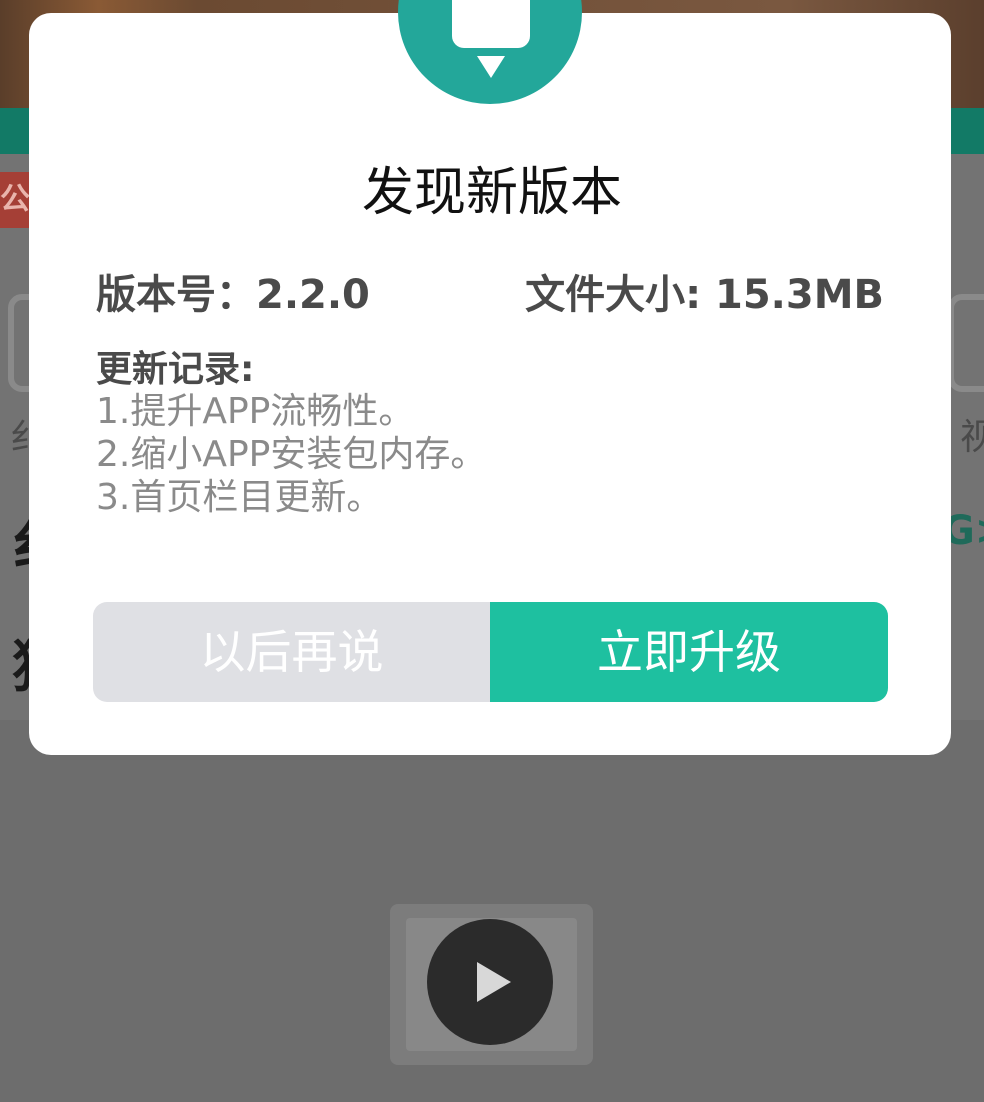  I want to click on play-icon, so click(494, 982).